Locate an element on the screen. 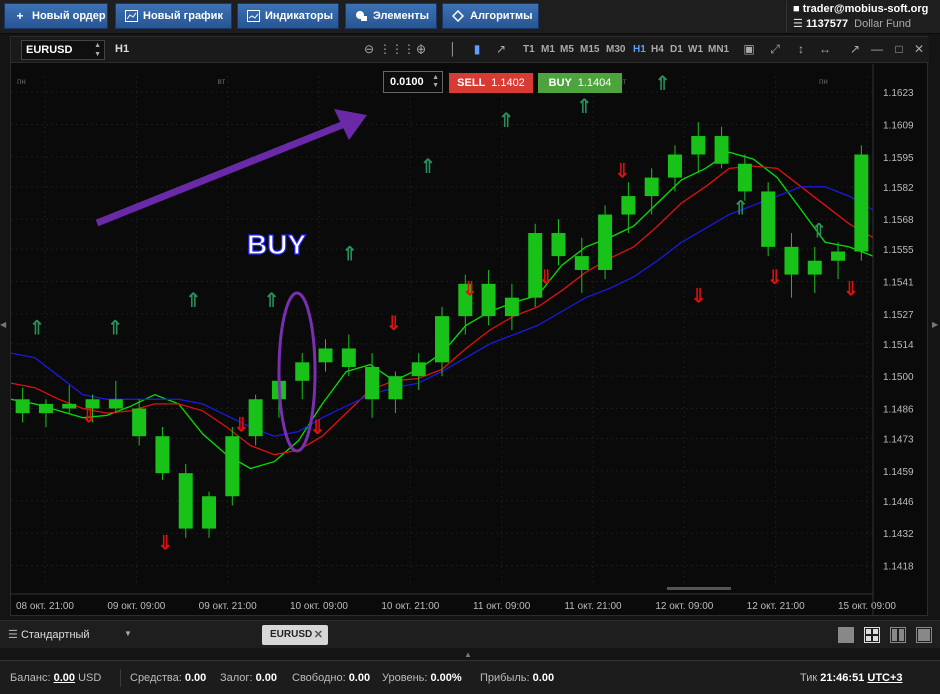  buy-button: BUY 1.1404 is located at coordinates (580, 83).